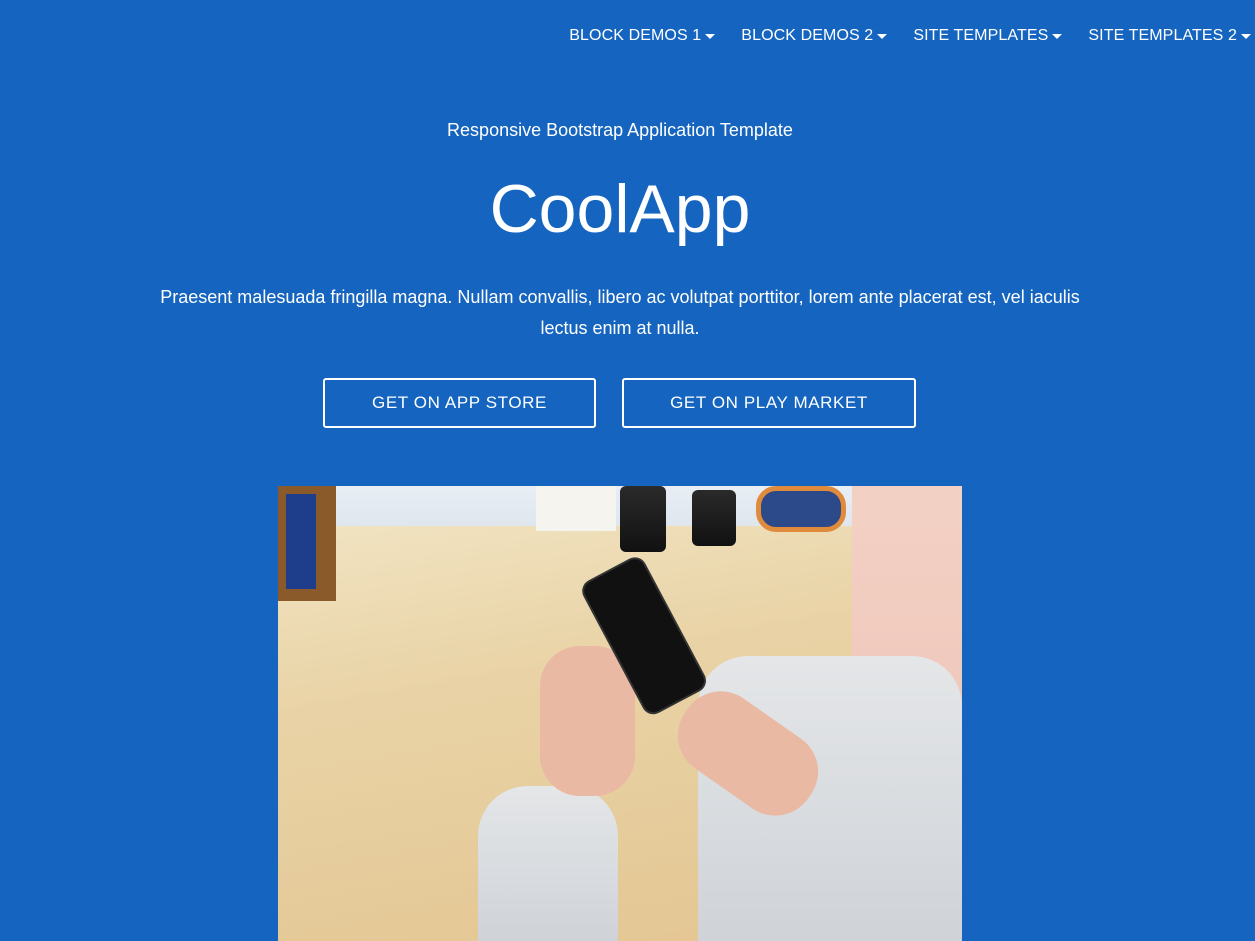  Describe the element at coordinates (769, 403) in the screenshot. I see `play-market-button: GET ON PLAY MARKET` at that location.